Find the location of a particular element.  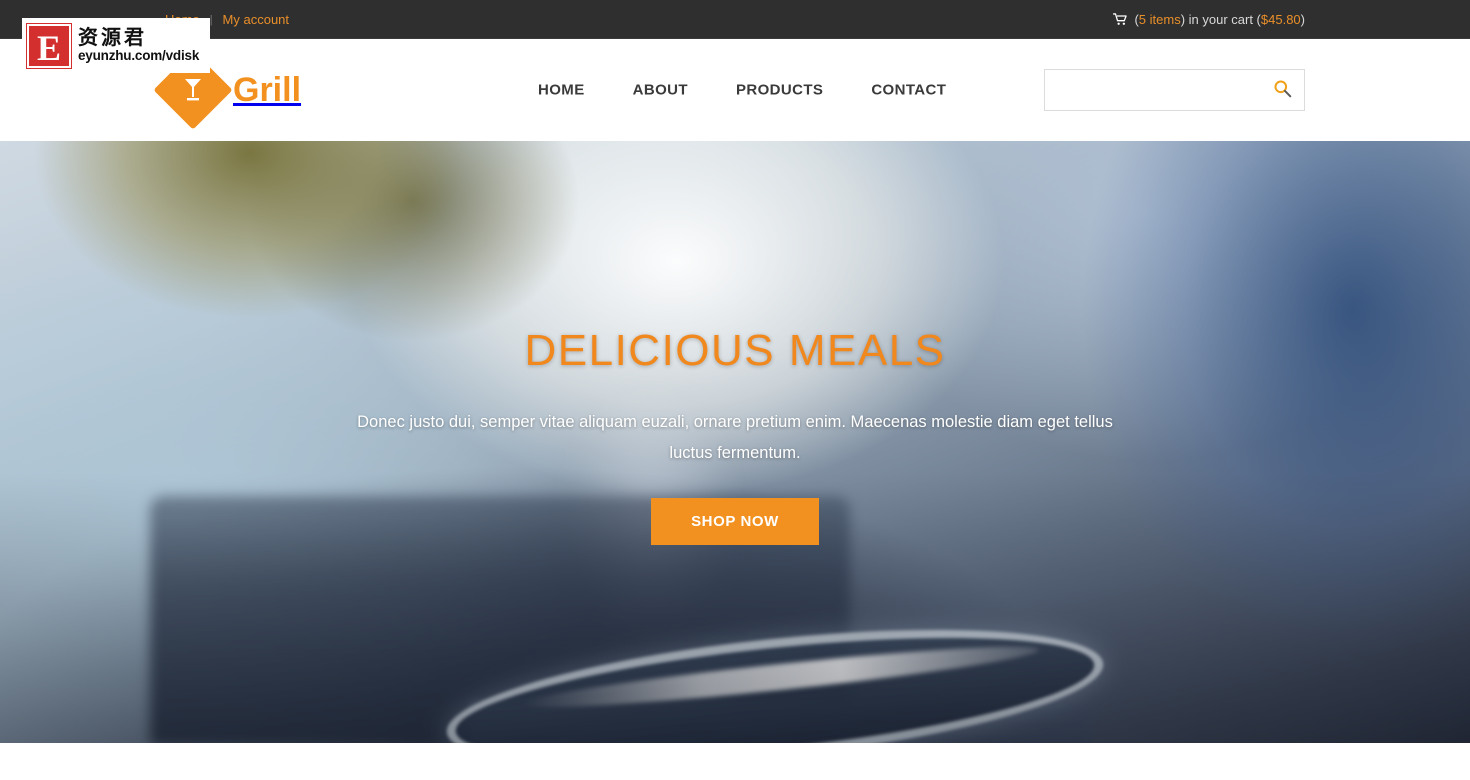

search-box is located at coordinates (1174, 90).